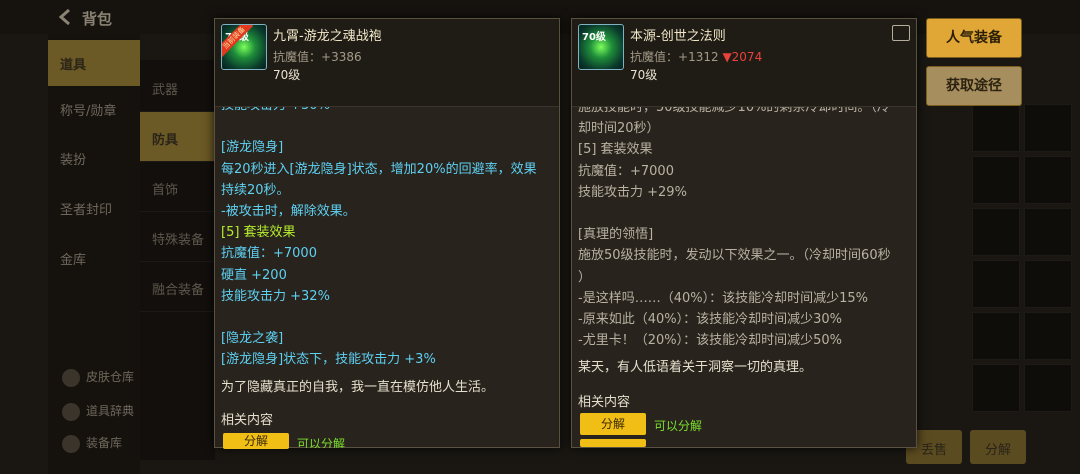 Image resolution: width=1080 pixels, height=474 pixels. I want to click on description-line: [游龙隐身], so click(252, 148).